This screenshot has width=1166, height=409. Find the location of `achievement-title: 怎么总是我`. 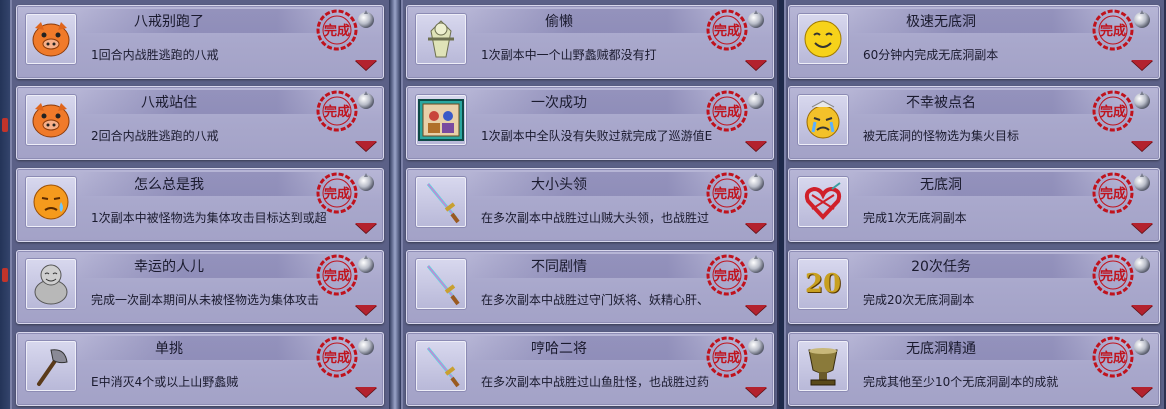

achievement-title: 怎么总是我 is located at coordinates (169, 185).